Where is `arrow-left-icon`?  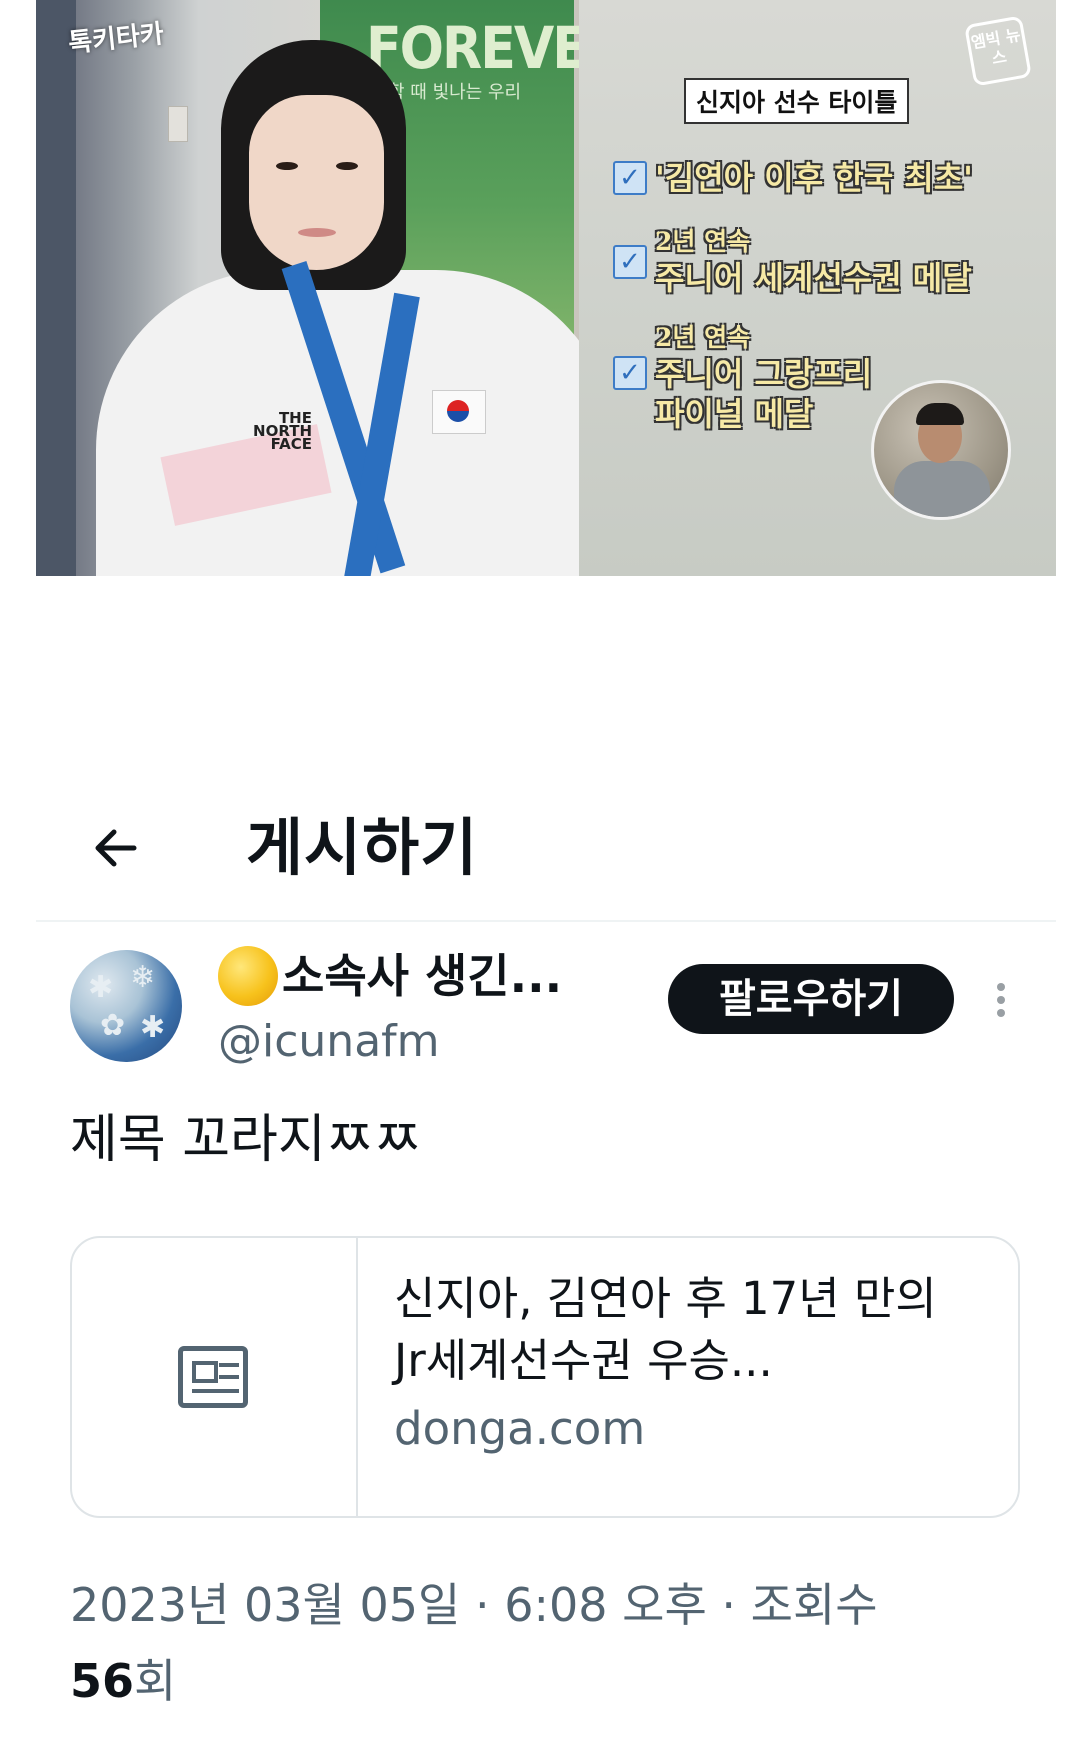
arrow-left-icon is located at coordinates (116, 848).